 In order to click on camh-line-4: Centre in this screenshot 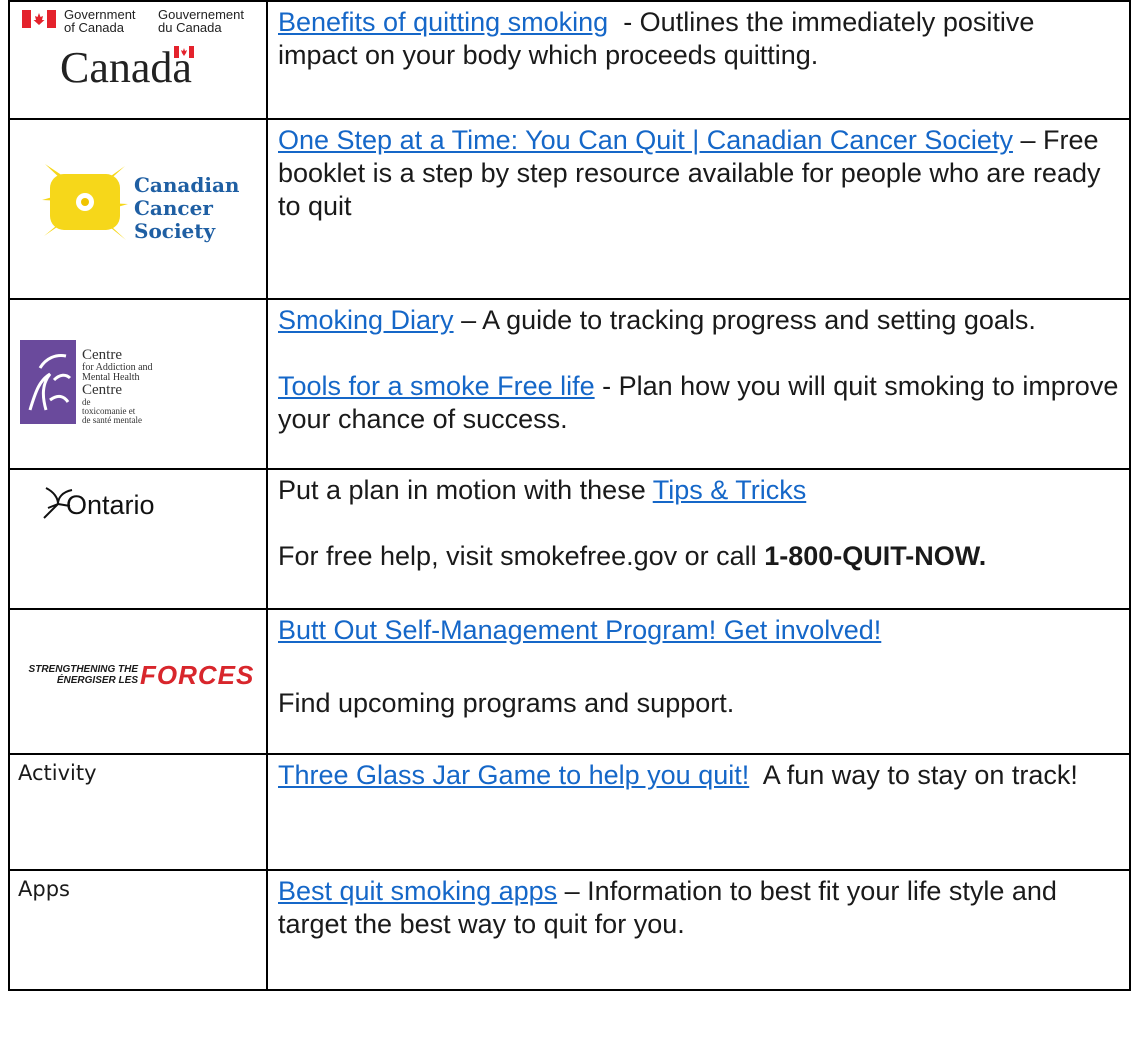, I will do `click(102, 390)`.